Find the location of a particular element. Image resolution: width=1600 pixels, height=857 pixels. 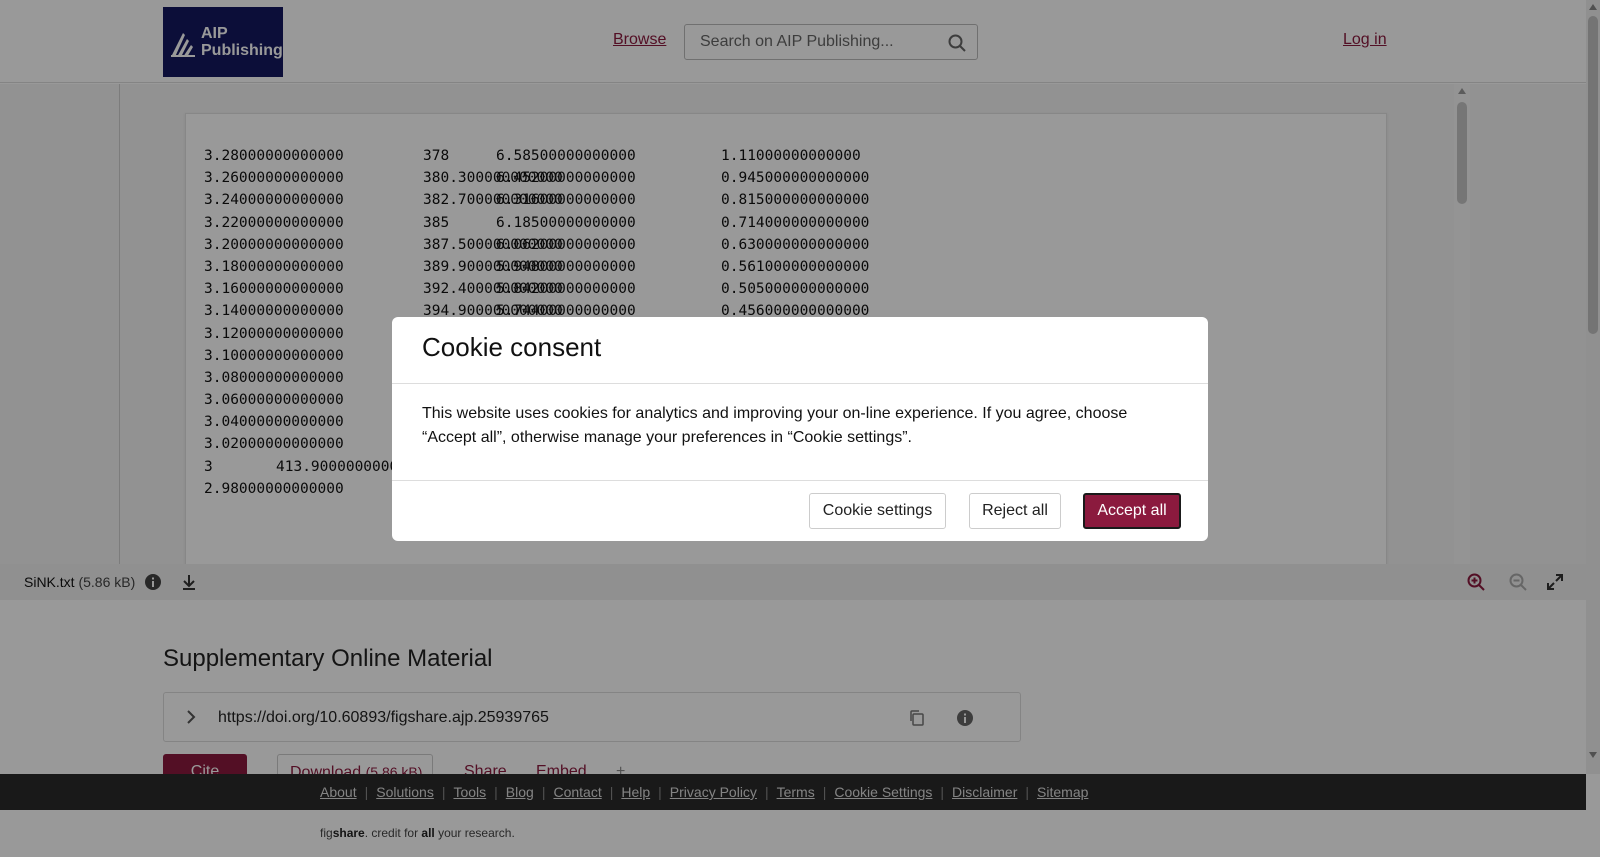

dialog-title: Cookie consent is located at coordinates (512, 347).